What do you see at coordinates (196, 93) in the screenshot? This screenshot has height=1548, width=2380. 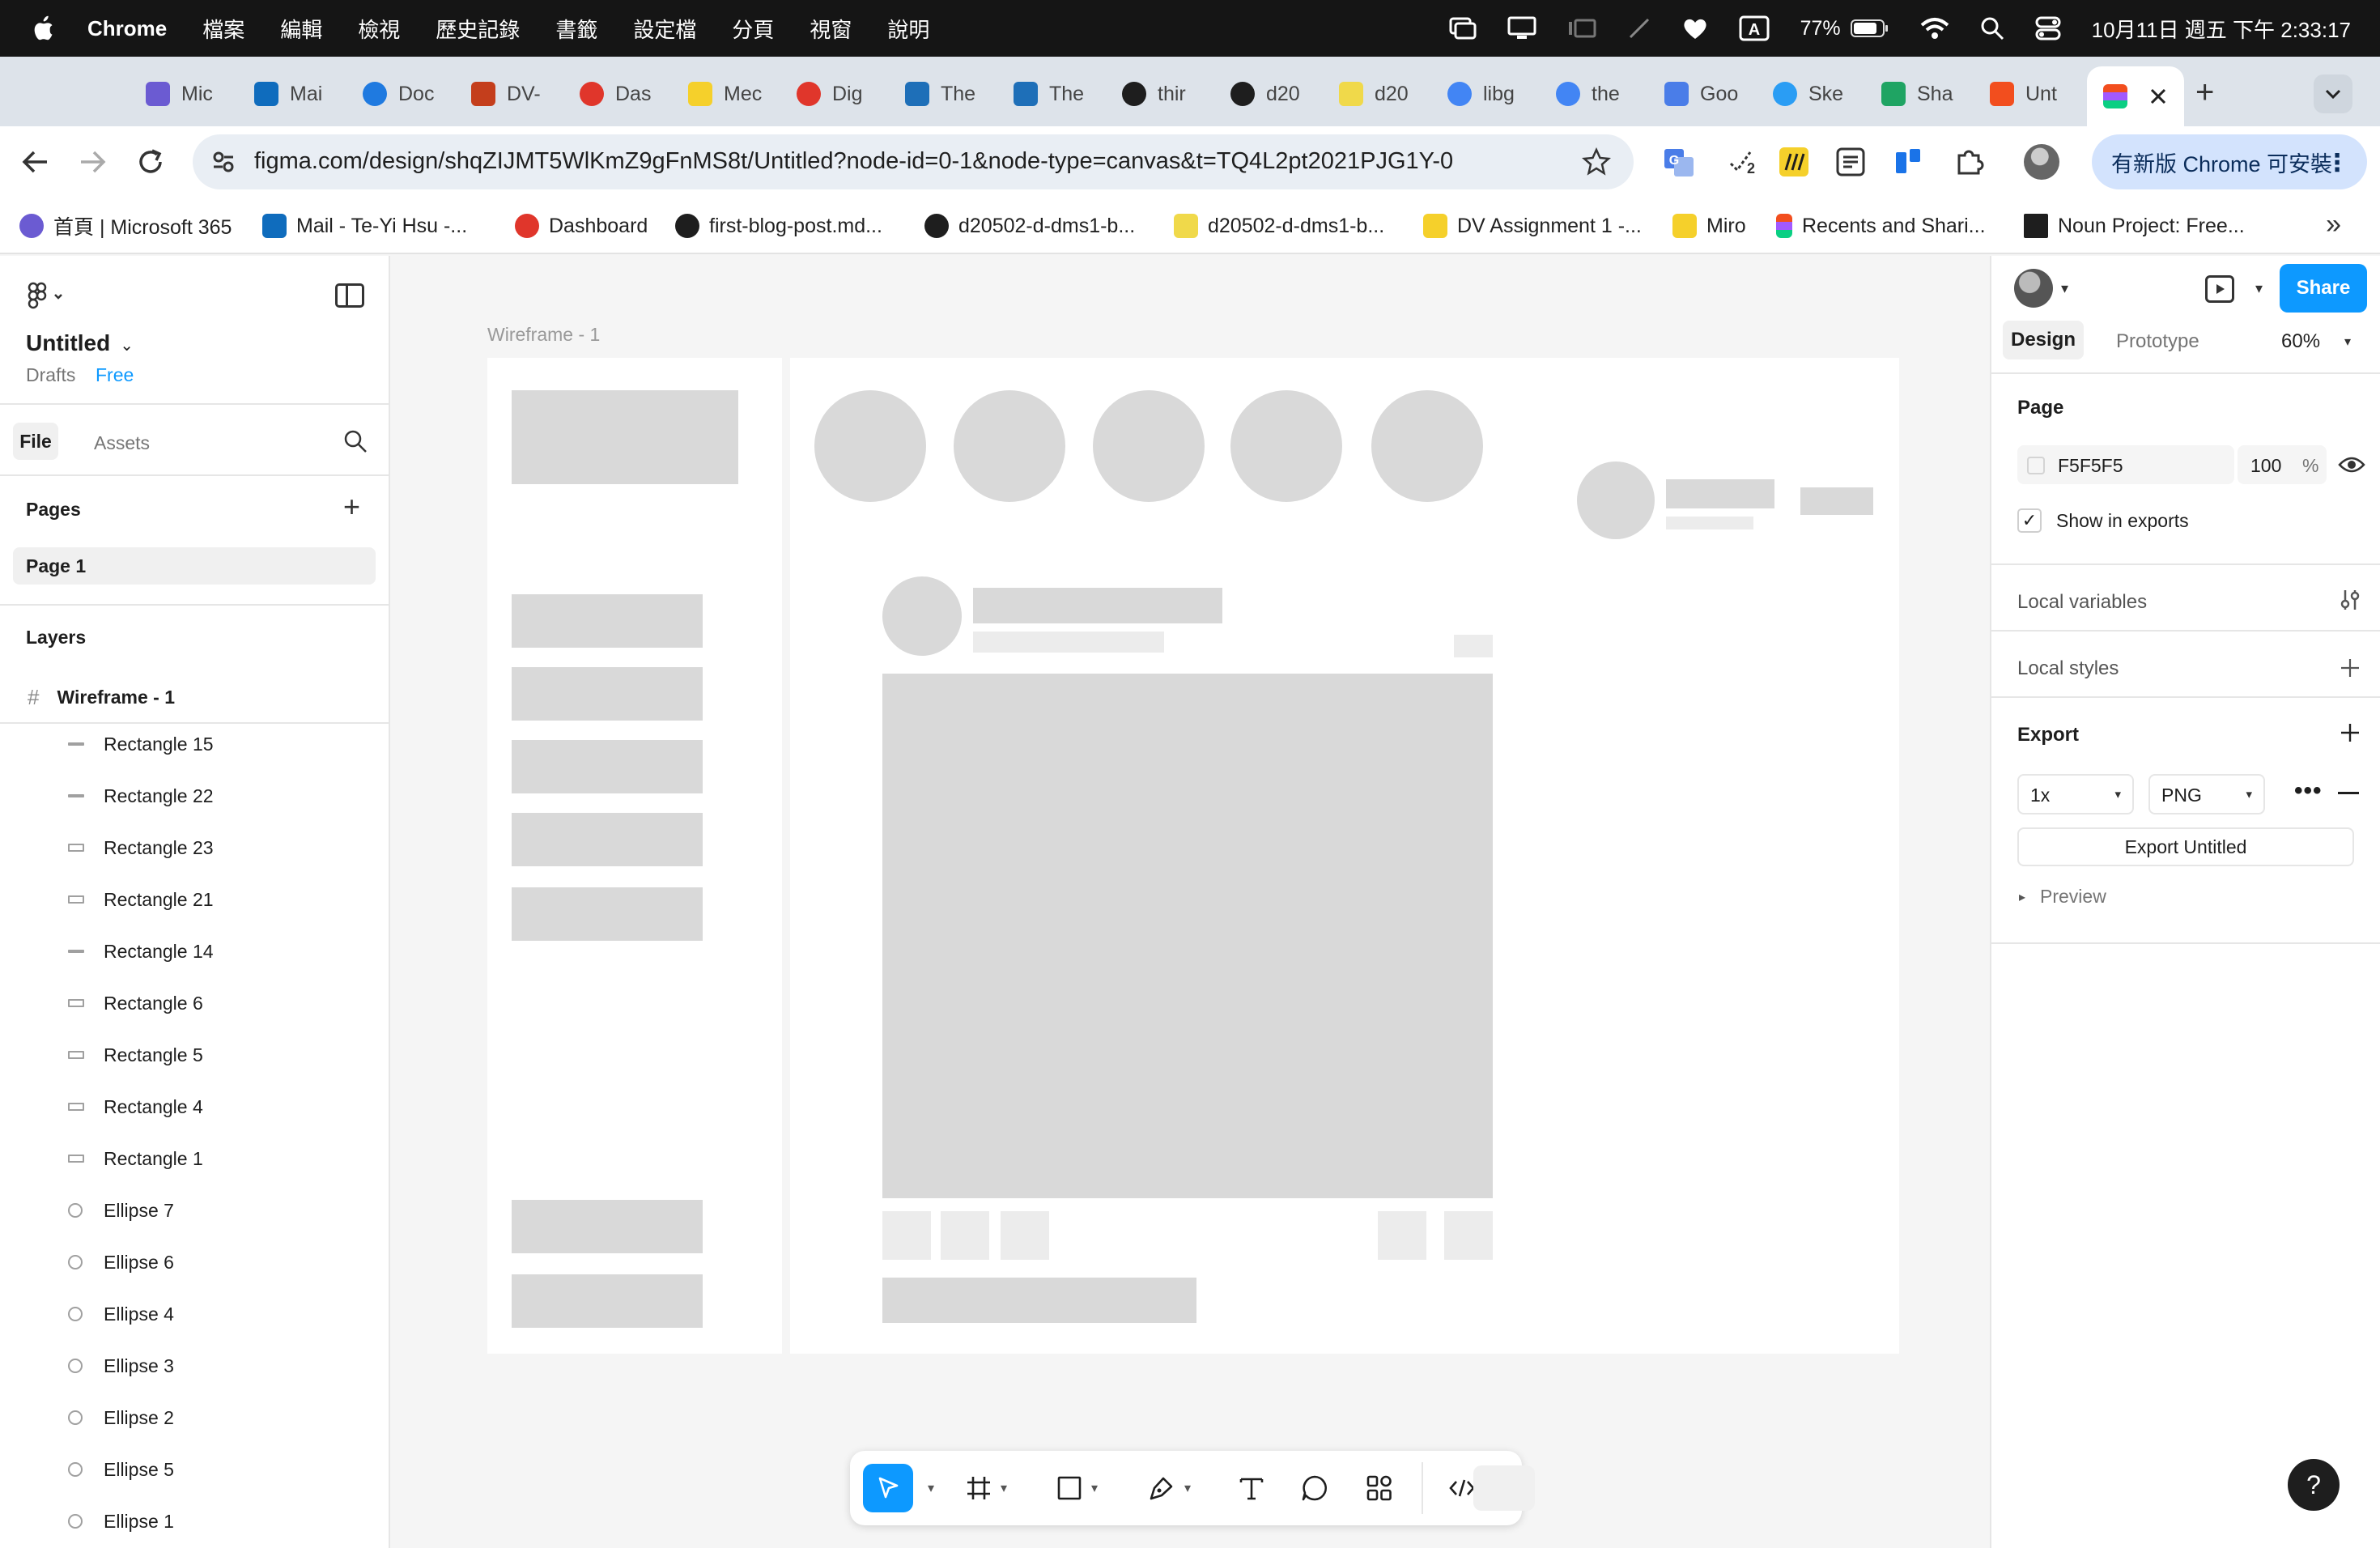 I see `browser-tab: Mic` at bounding box center [196, 93].